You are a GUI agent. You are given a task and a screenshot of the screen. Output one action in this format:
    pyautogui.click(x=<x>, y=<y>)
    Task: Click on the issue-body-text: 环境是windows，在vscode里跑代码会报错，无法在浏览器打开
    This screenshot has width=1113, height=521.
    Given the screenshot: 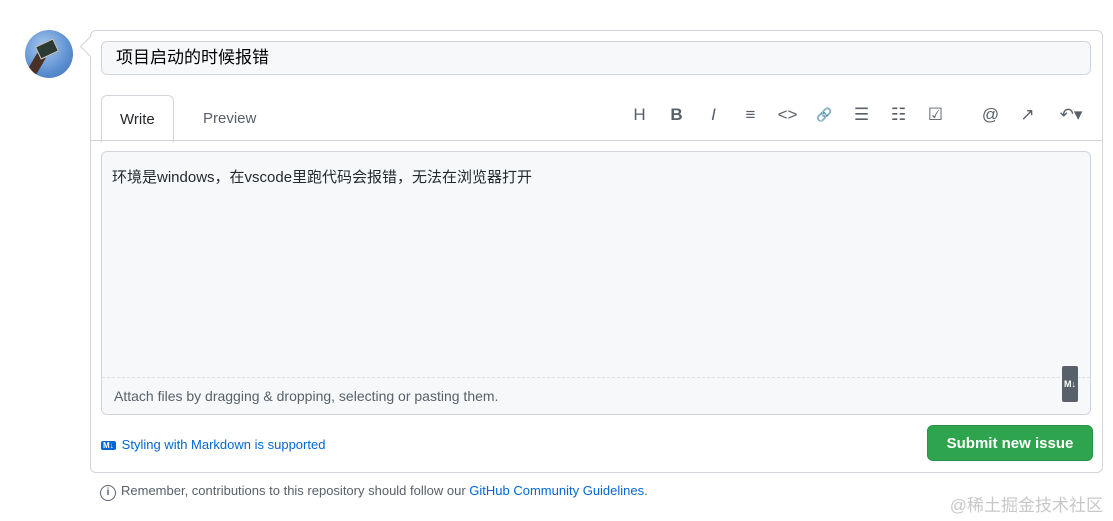 What is the action you would take?
    pyautogui.click(x=596, y=176)
    